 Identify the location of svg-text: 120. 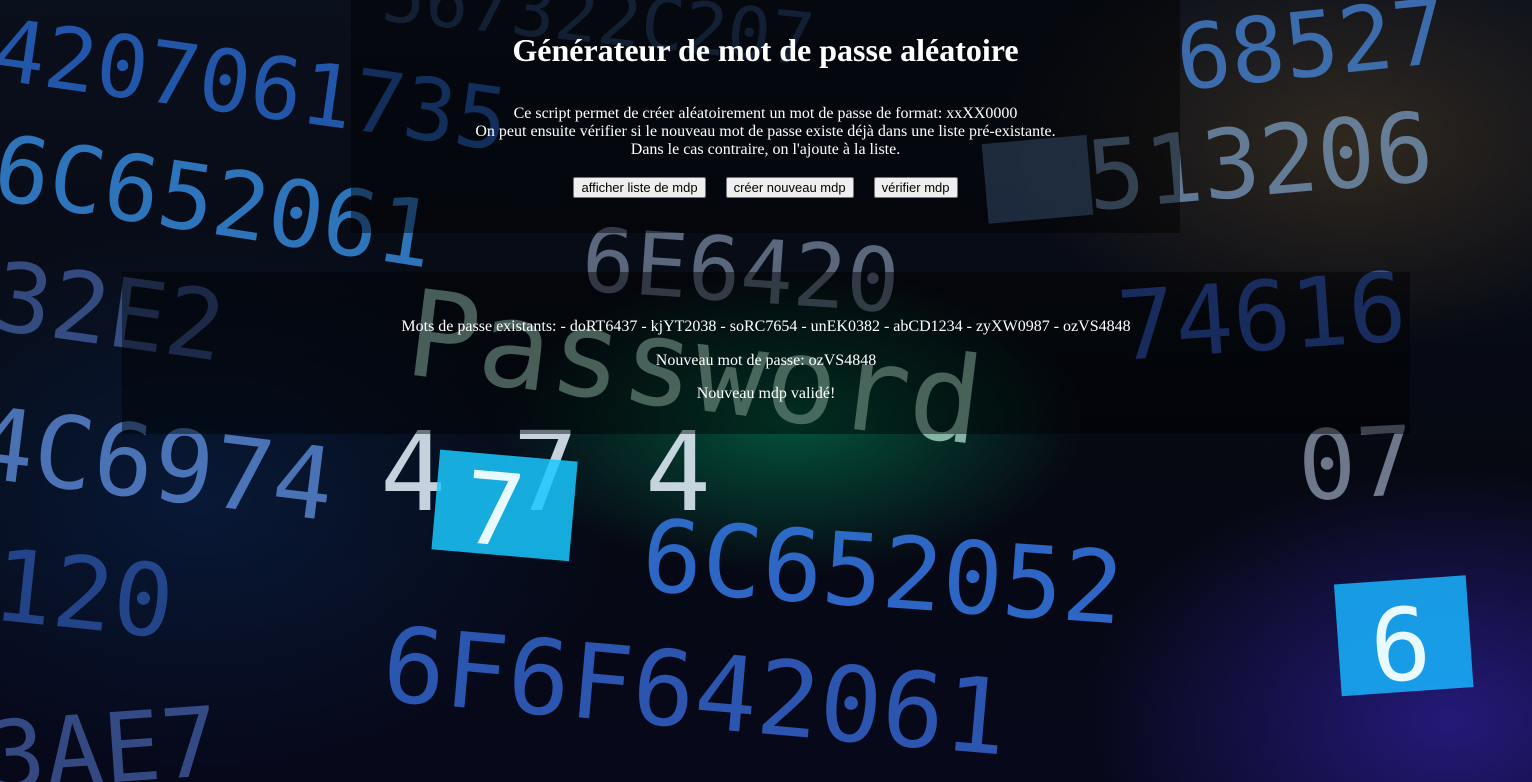
(89, 593).